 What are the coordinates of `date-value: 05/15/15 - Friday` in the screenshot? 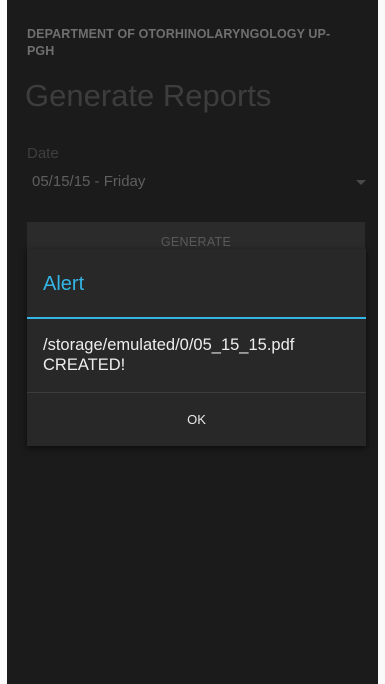 It's located at (89, 181).